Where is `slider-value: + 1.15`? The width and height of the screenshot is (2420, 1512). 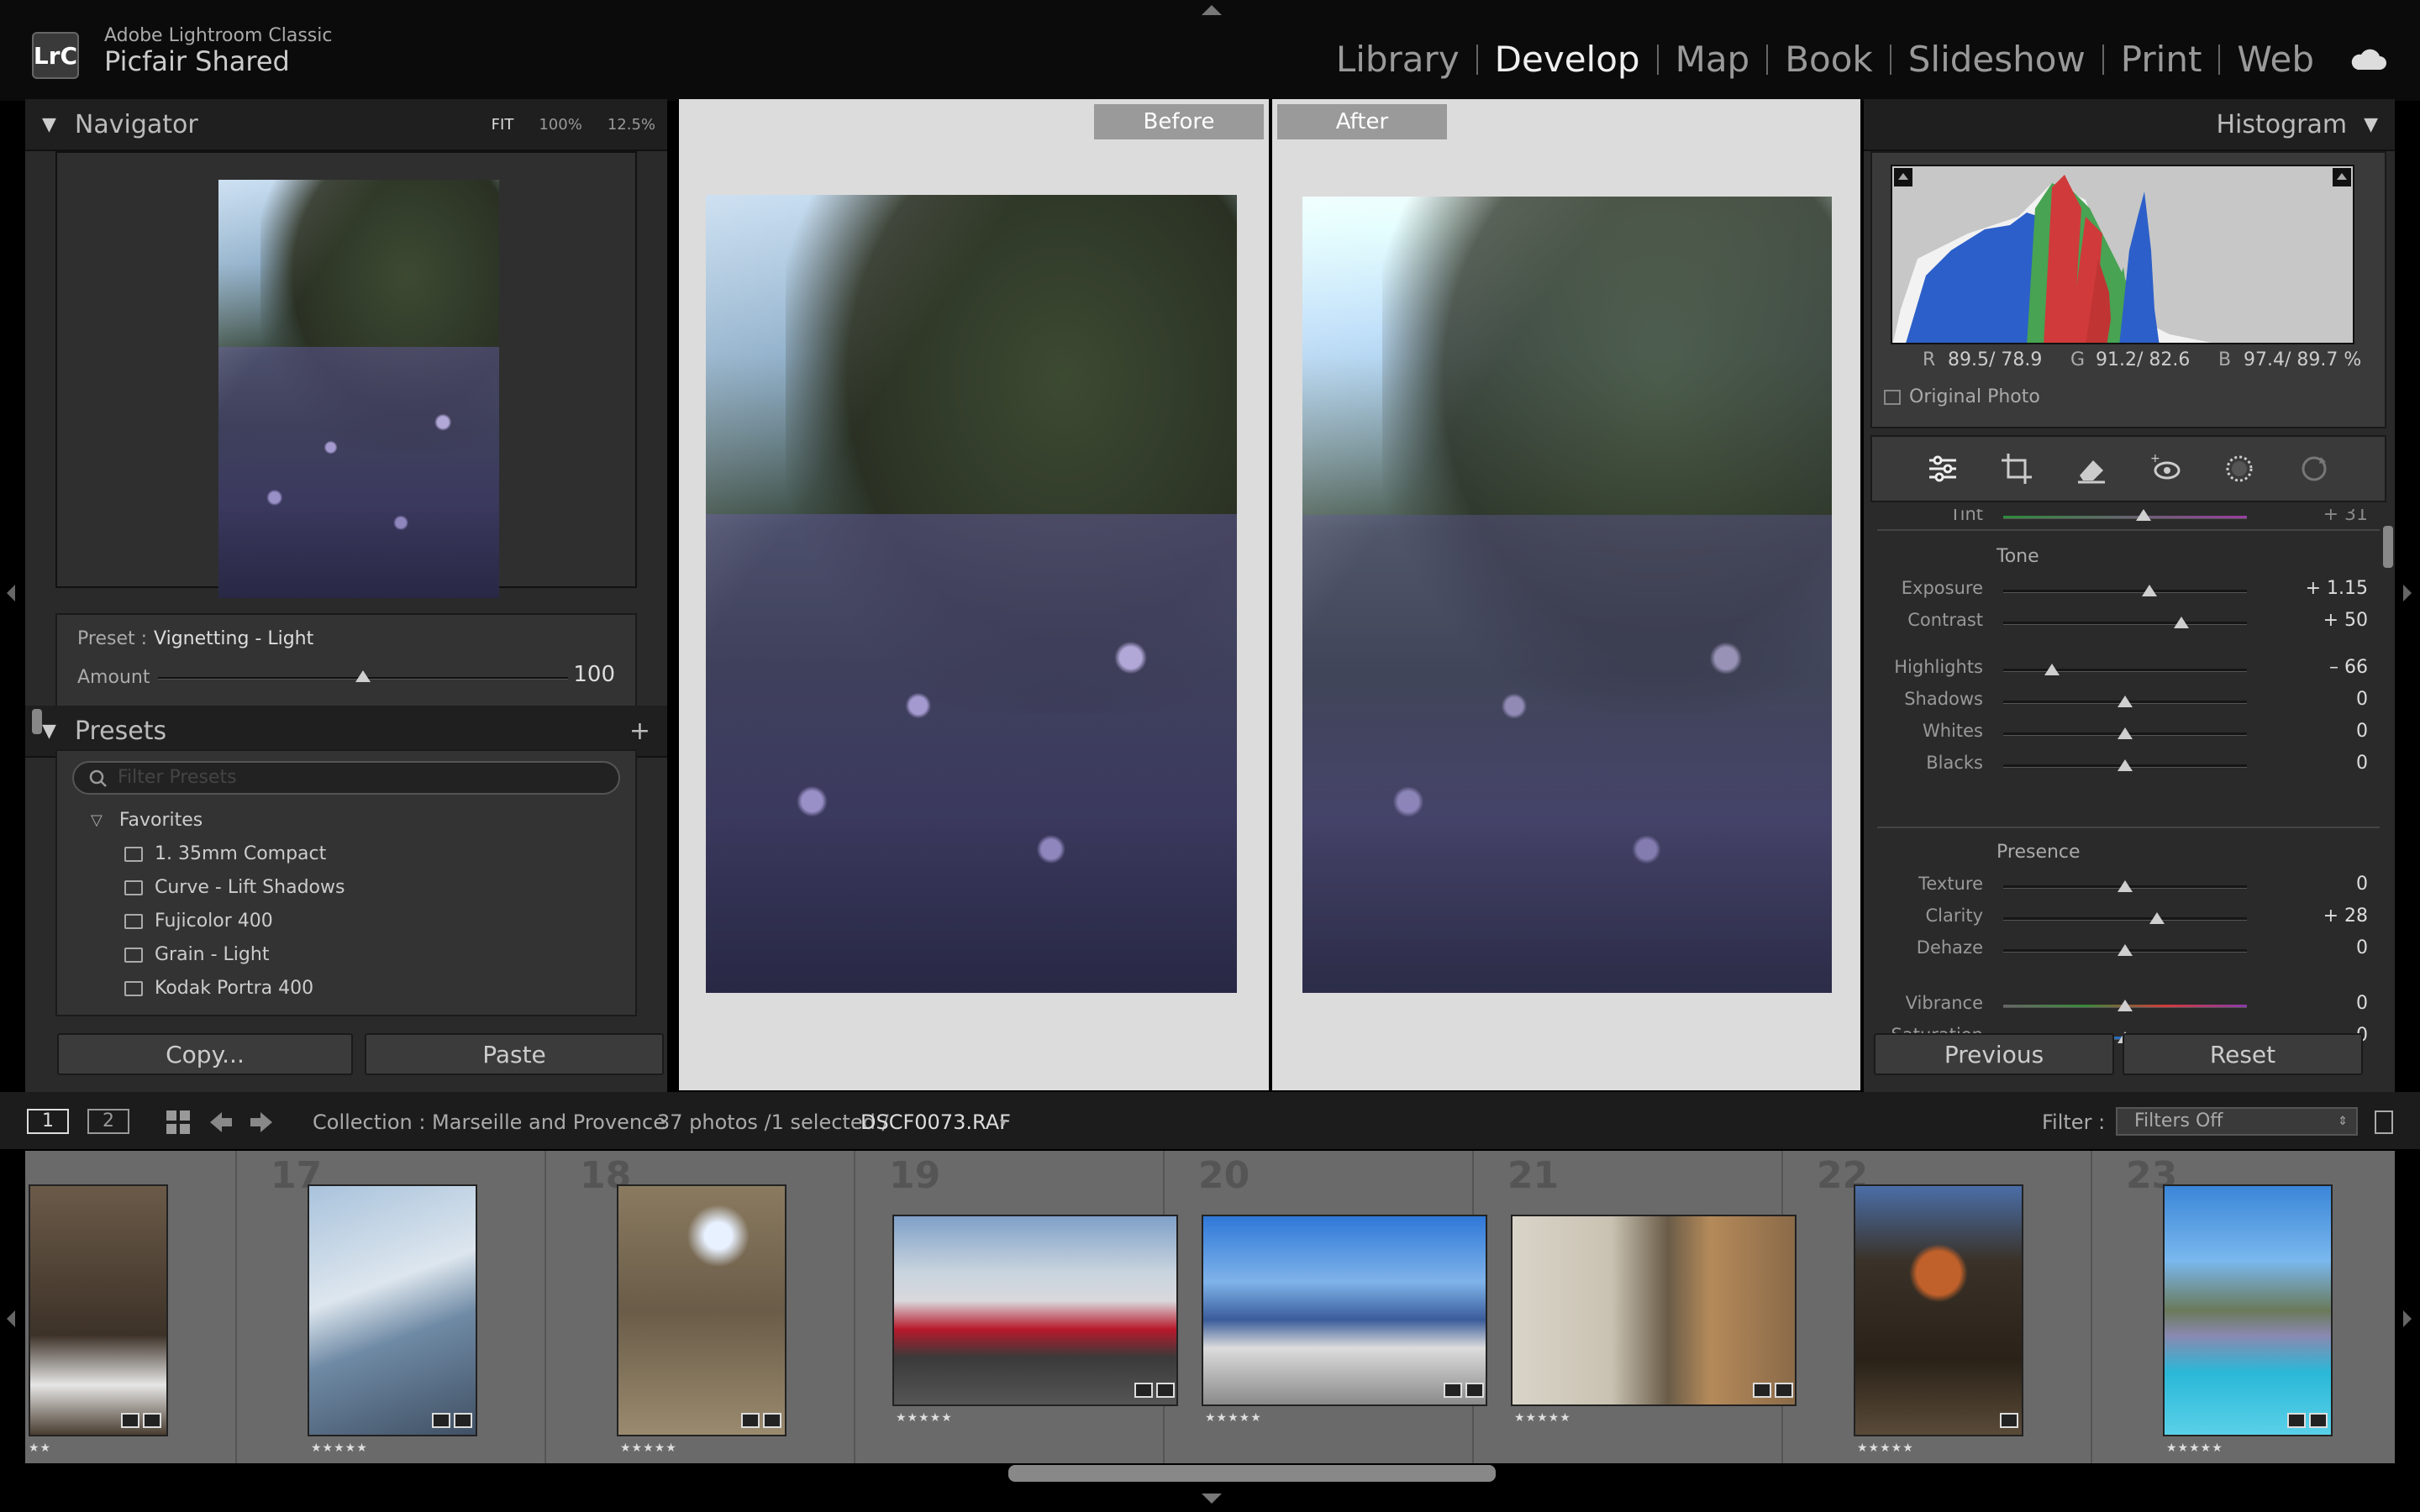 slider-value: + 1.15 is located at coordinates (2337, 588).